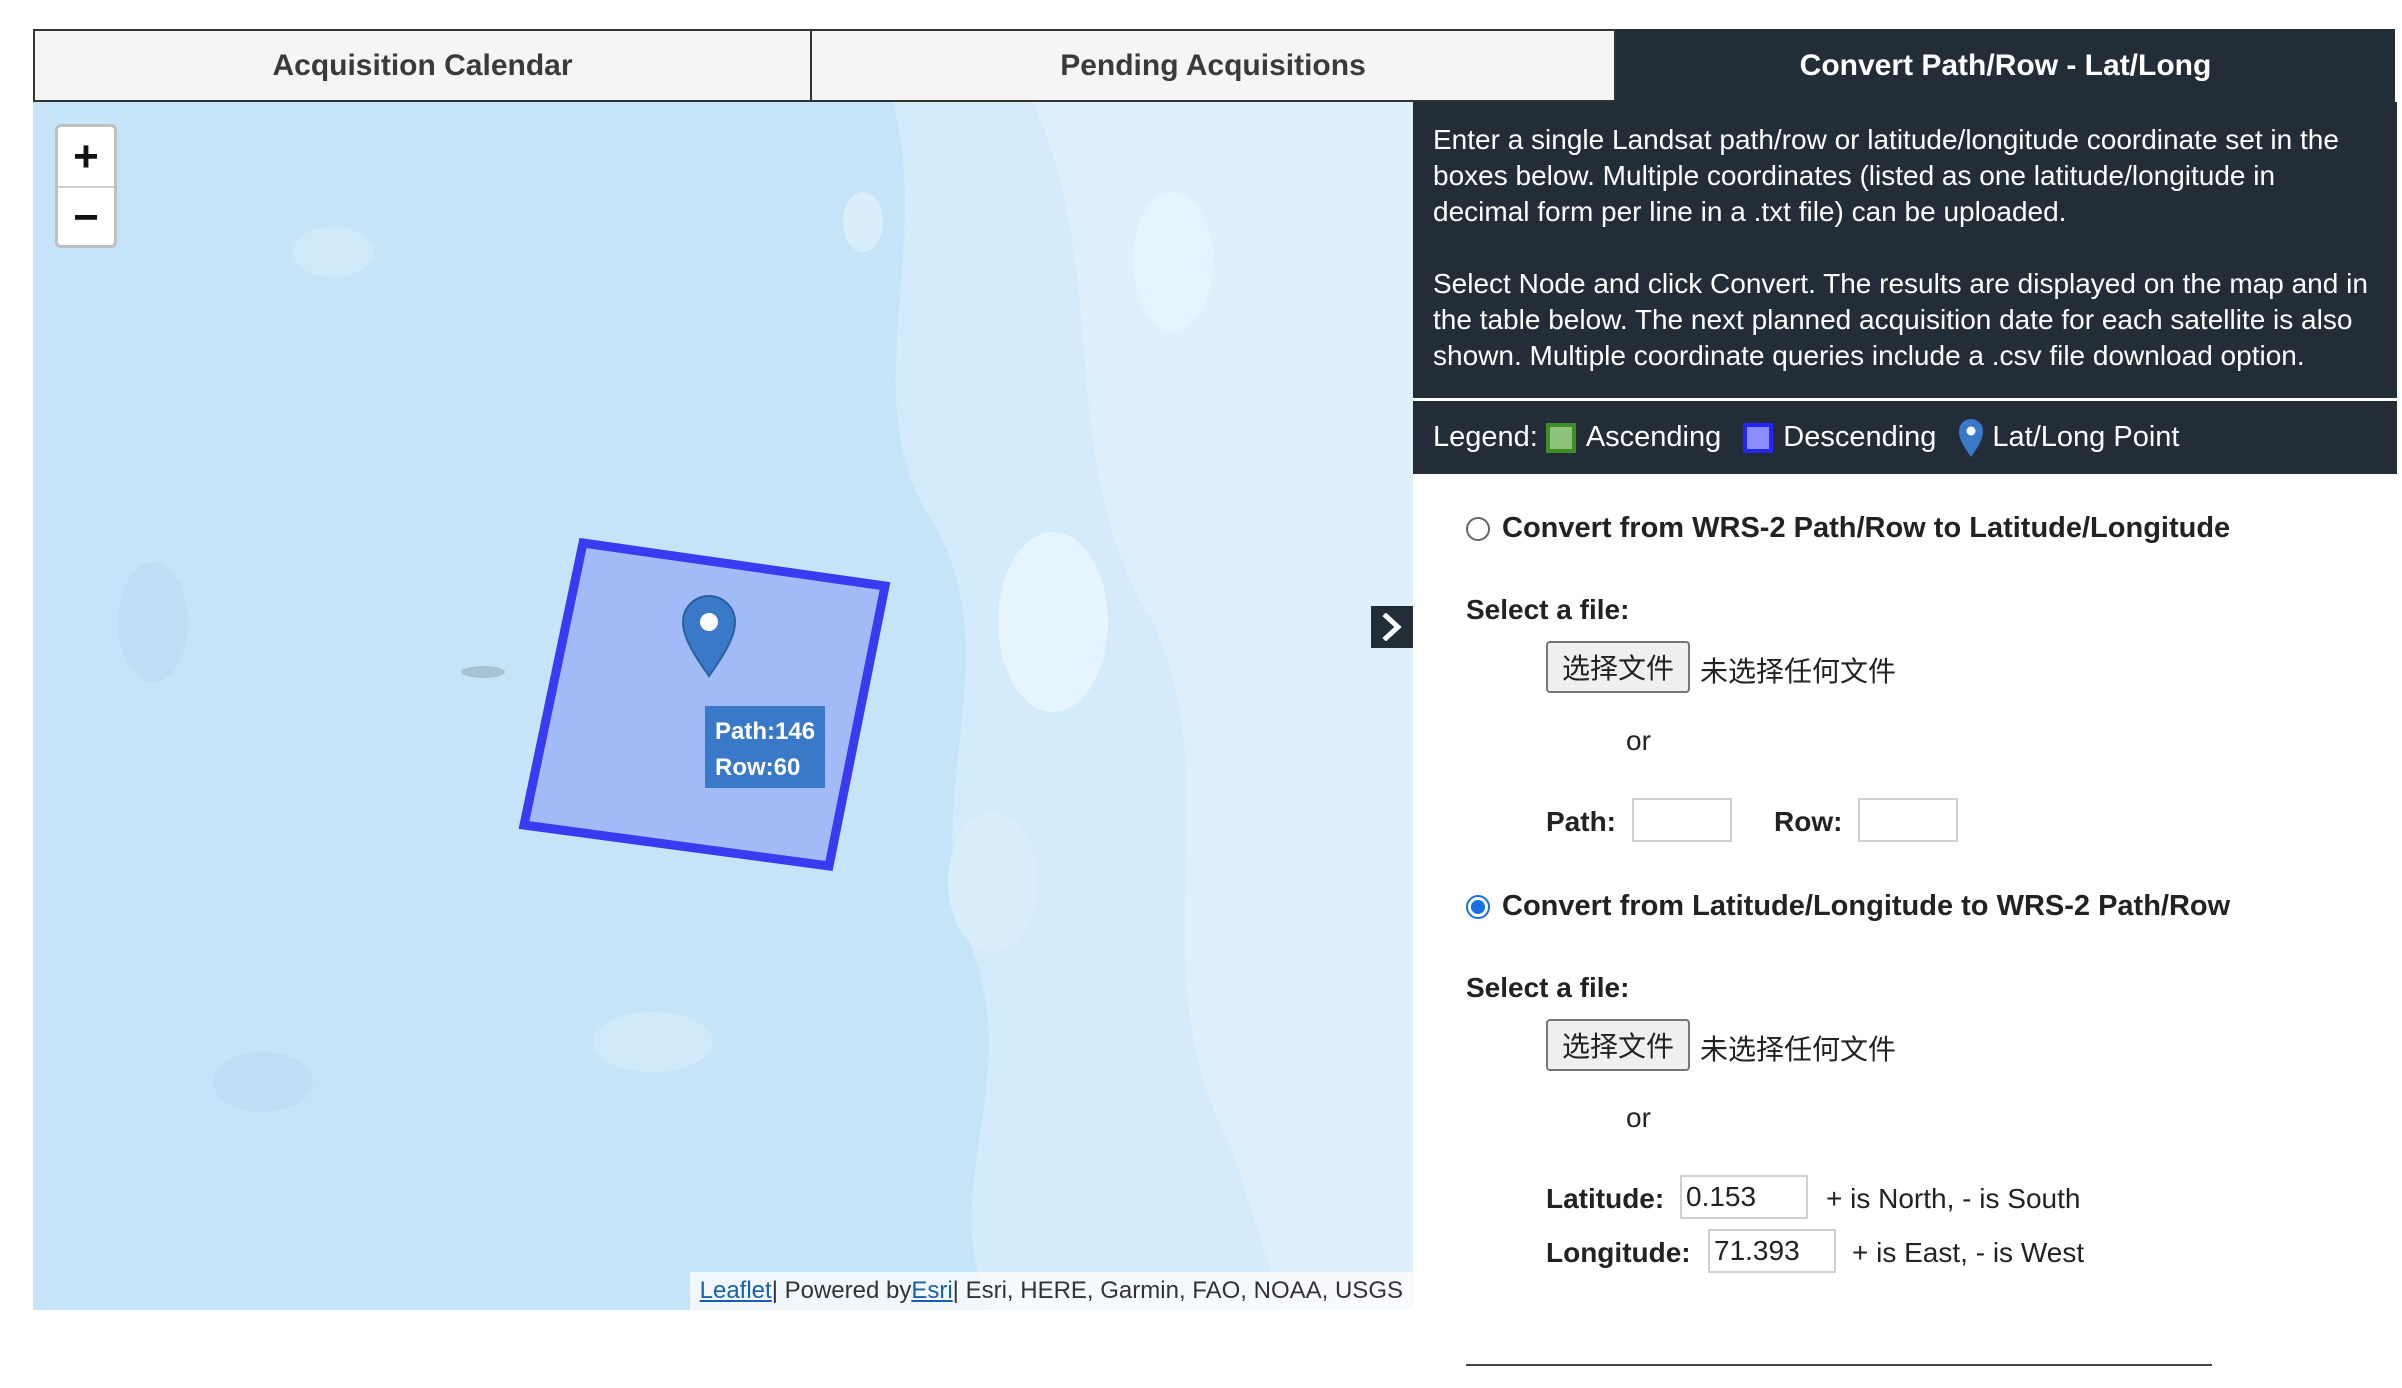 This screenshot has width=2402, height=1388. What do you see at coordinates (1908, 820) in the screenshot?
I see `row-input` at bounding box center [1908, 820].